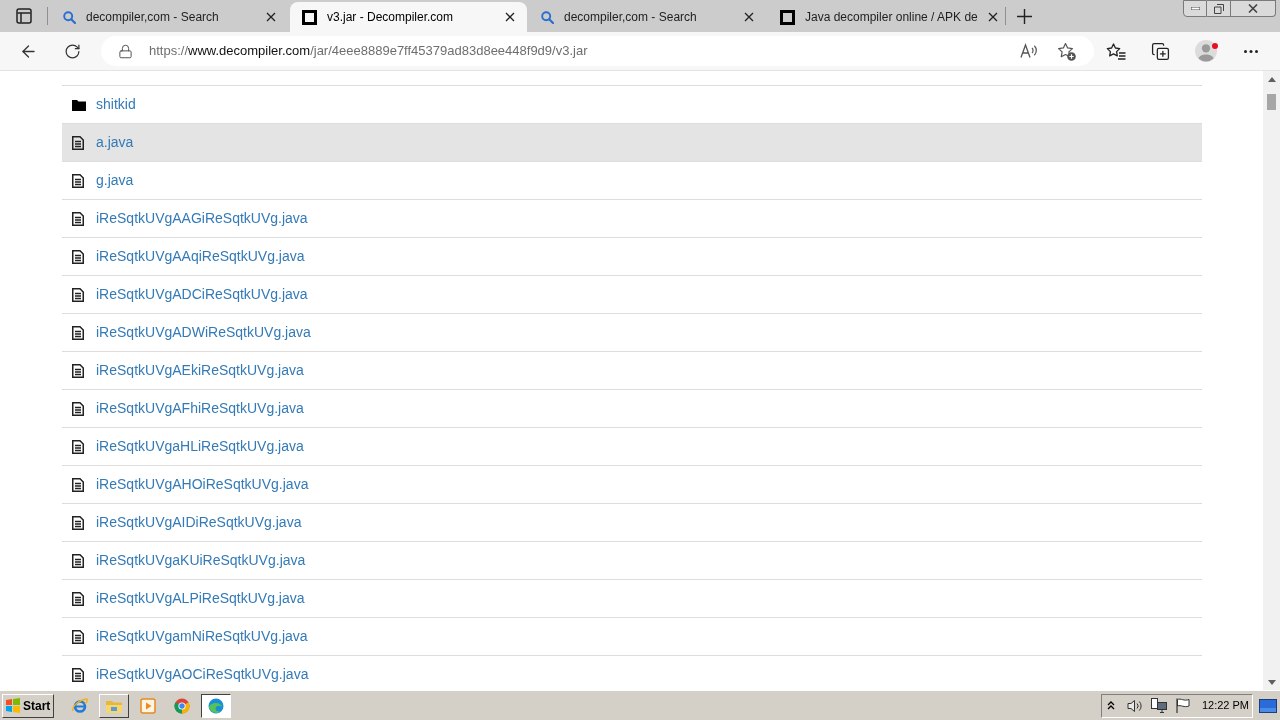 The image size is (1280, 720). Describe the element at coordinates (80, 705) in the screenshot. I see `e-logo-icon` at that location.